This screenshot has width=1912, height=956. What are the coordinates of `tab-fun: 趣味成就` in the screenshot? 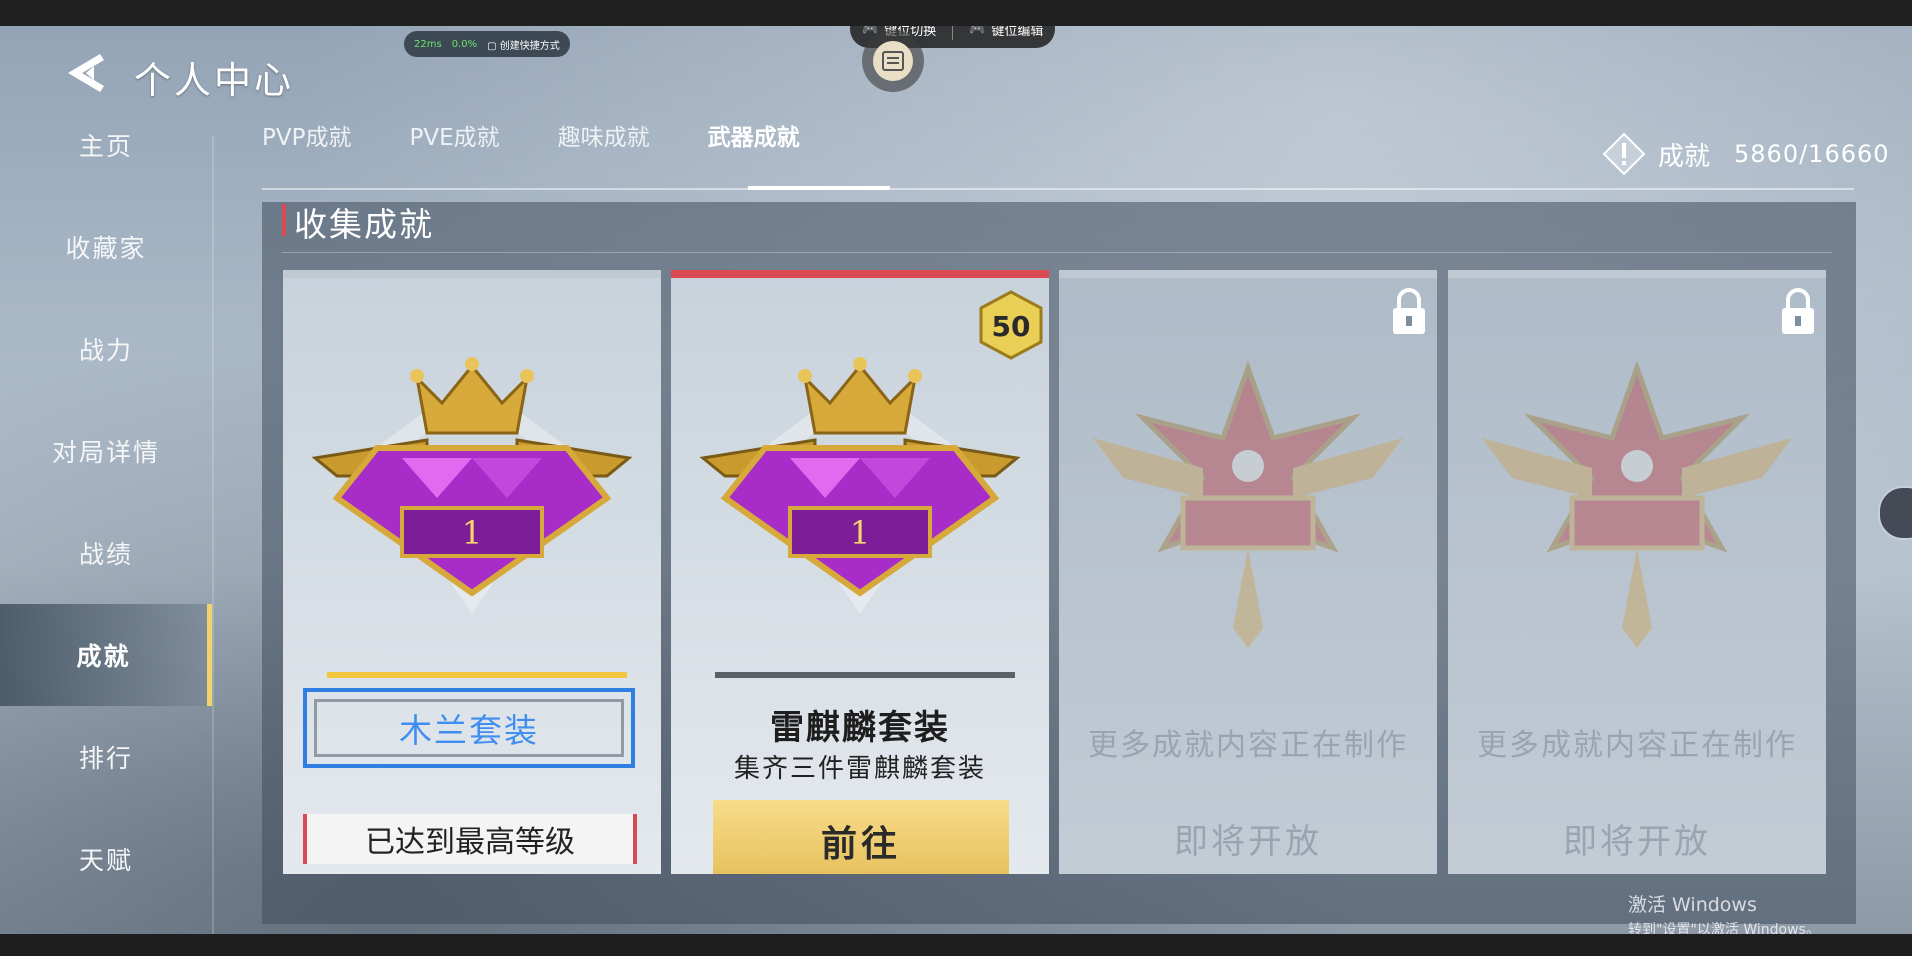 It's located at (604, 142).